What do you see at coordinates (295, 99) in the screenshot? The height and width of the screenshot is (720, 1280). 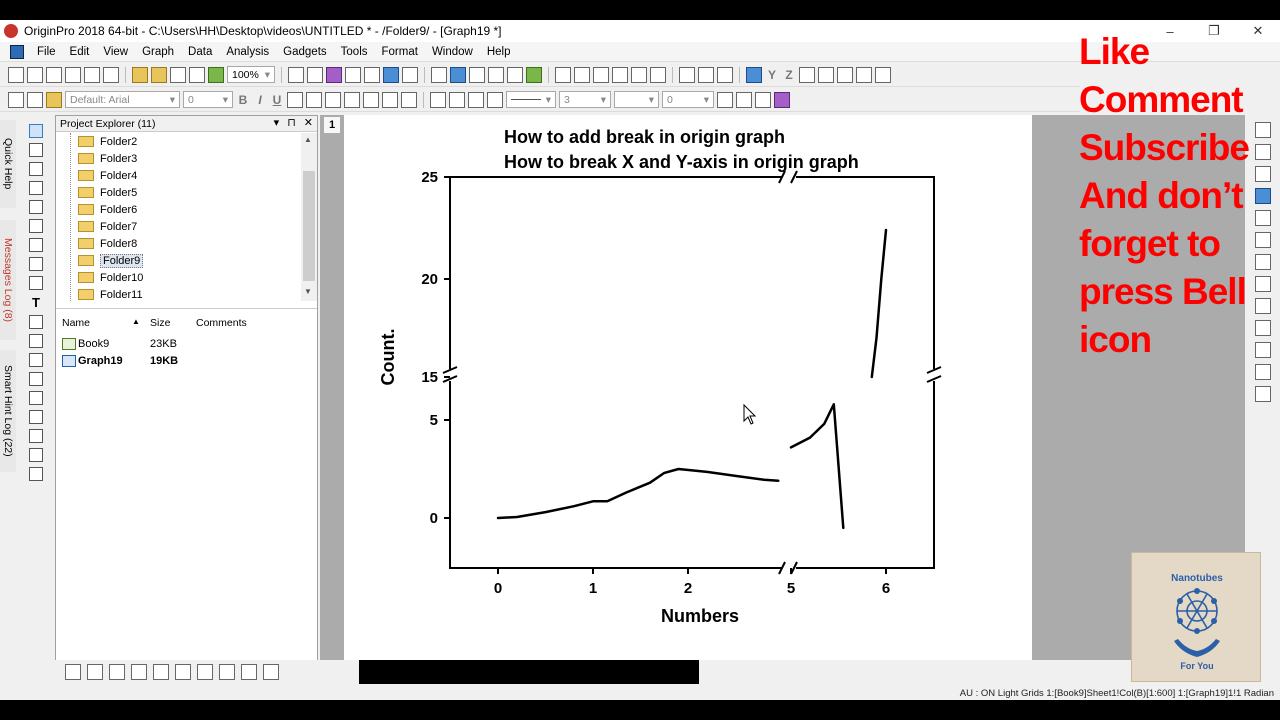 I see `superscript-icon` at bounding box center [295, 99].